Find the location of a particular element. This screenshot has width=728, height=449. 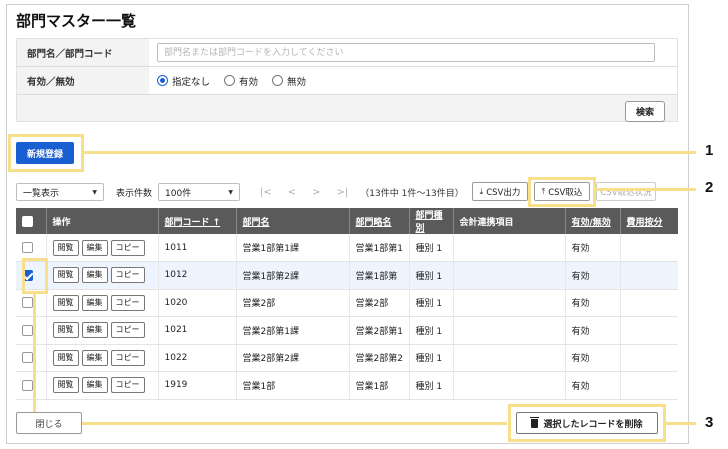

cell-short-name: 営業2部第1 is located at coordinates (379, 330).